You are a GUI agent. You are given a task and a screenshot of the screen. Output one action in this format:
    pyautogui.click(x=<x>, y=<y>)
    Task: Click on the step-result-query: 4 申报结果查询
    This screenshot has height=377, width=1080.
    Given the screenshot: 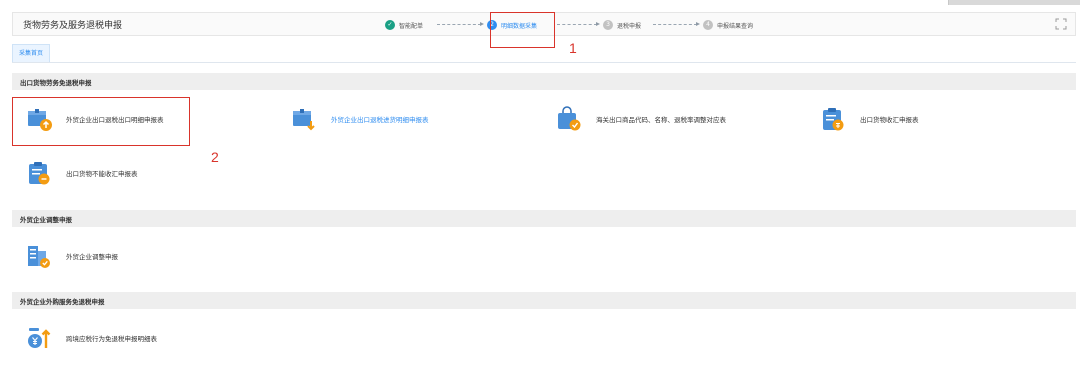 What is the action you would take?
    pyautogui.click(x=728, y=25)
    